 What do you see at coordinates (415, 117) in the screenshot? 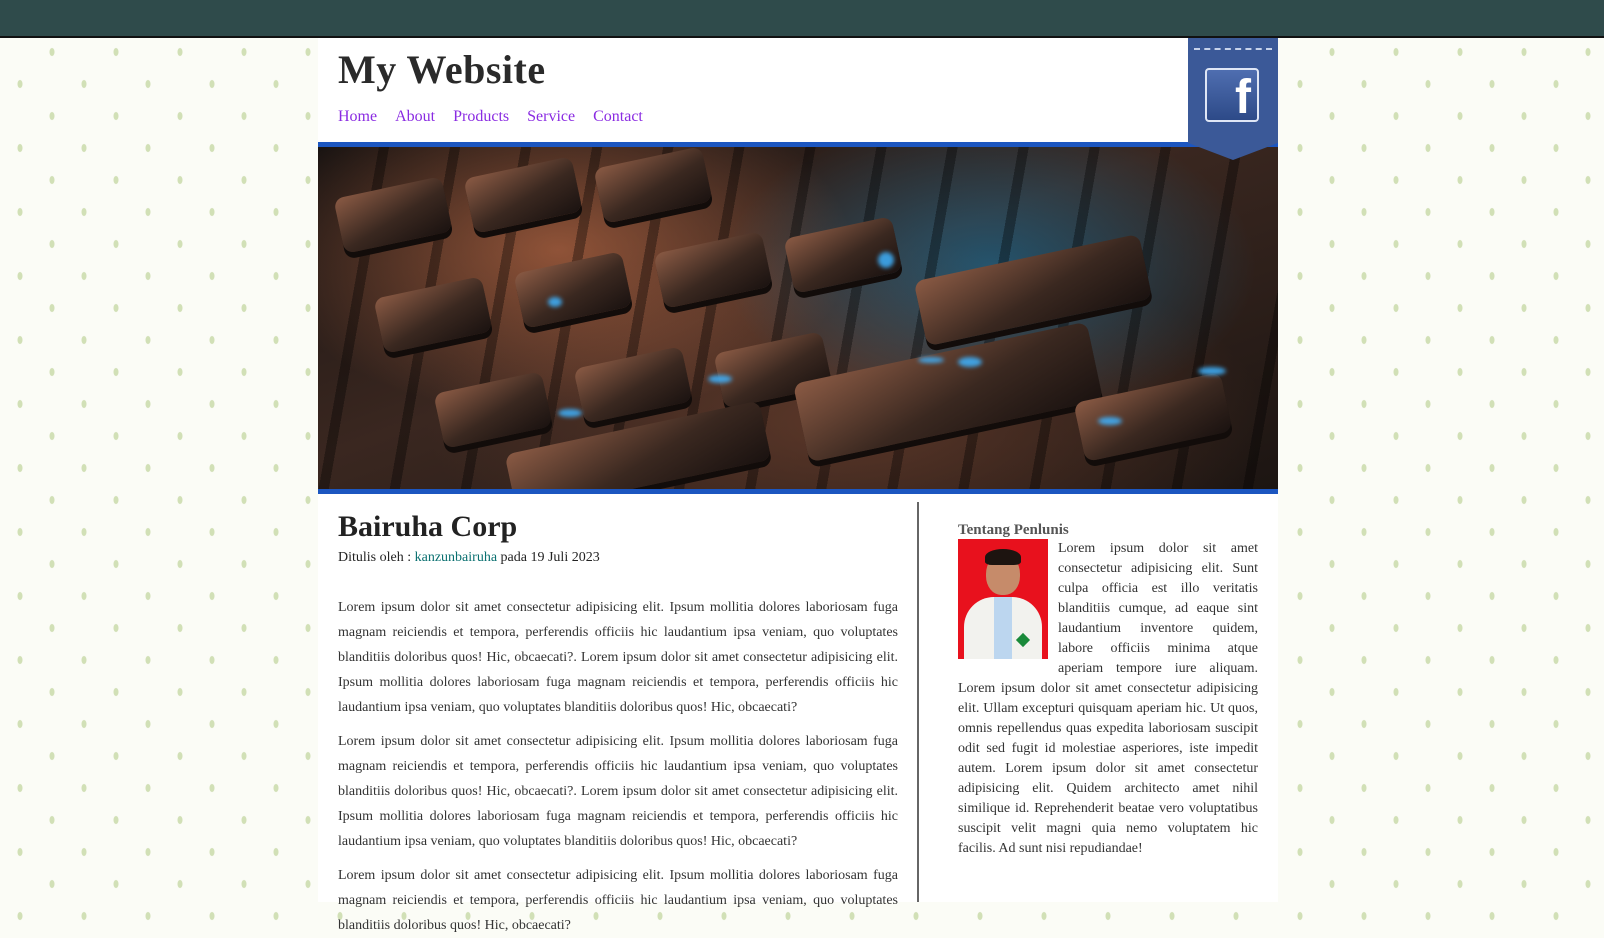
I see `nav-about-link: About` at bounding box center [415, 117].